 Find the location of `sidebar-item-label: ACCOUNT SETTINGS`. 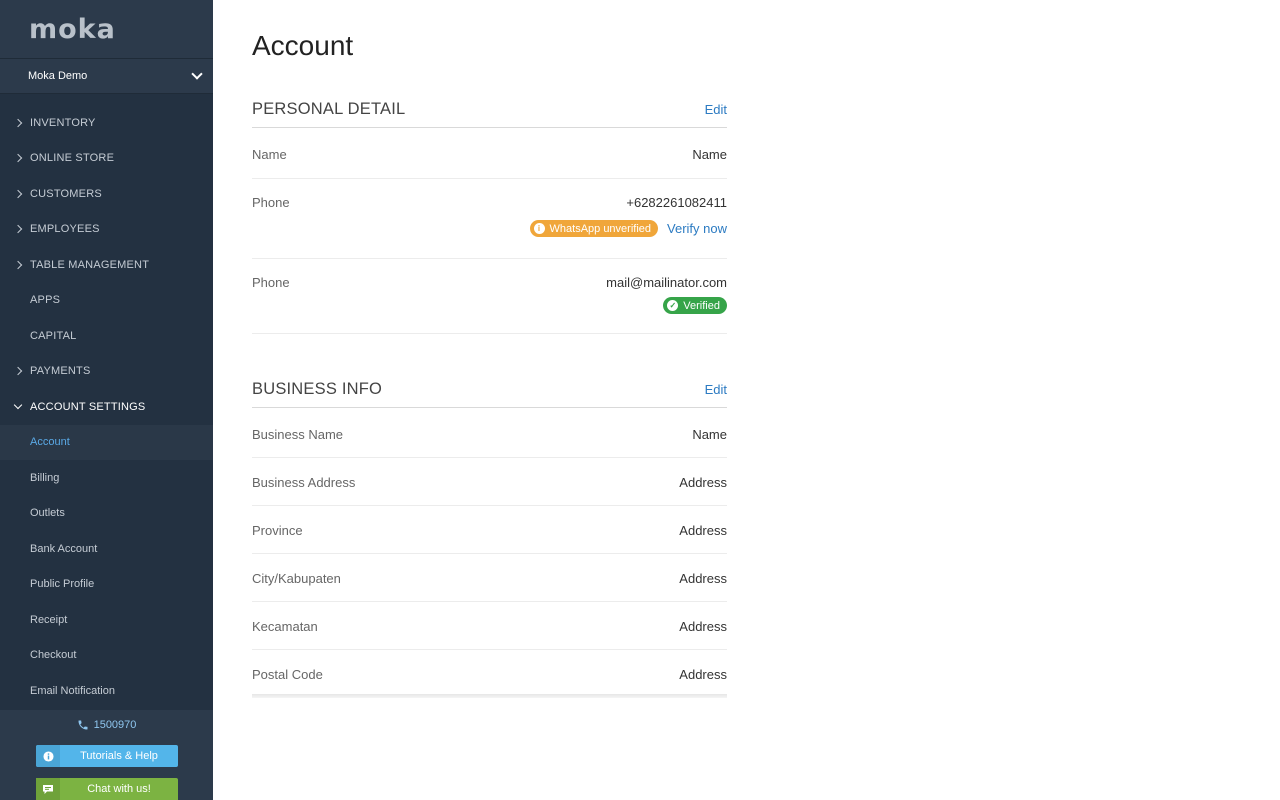

sidebar-item-label: ACCOUNT SETTINGS is located at coordinates (88, 406).